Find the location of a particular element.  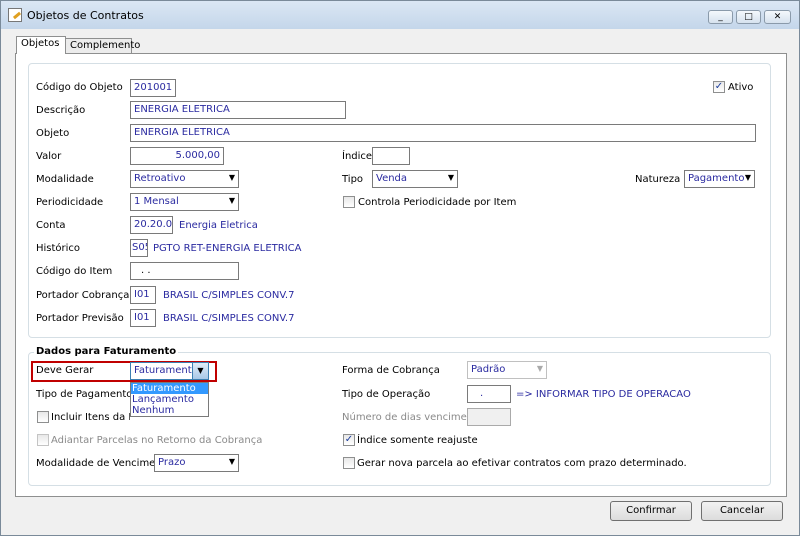

maximize-button: □ is located at coordinates (748, 17).